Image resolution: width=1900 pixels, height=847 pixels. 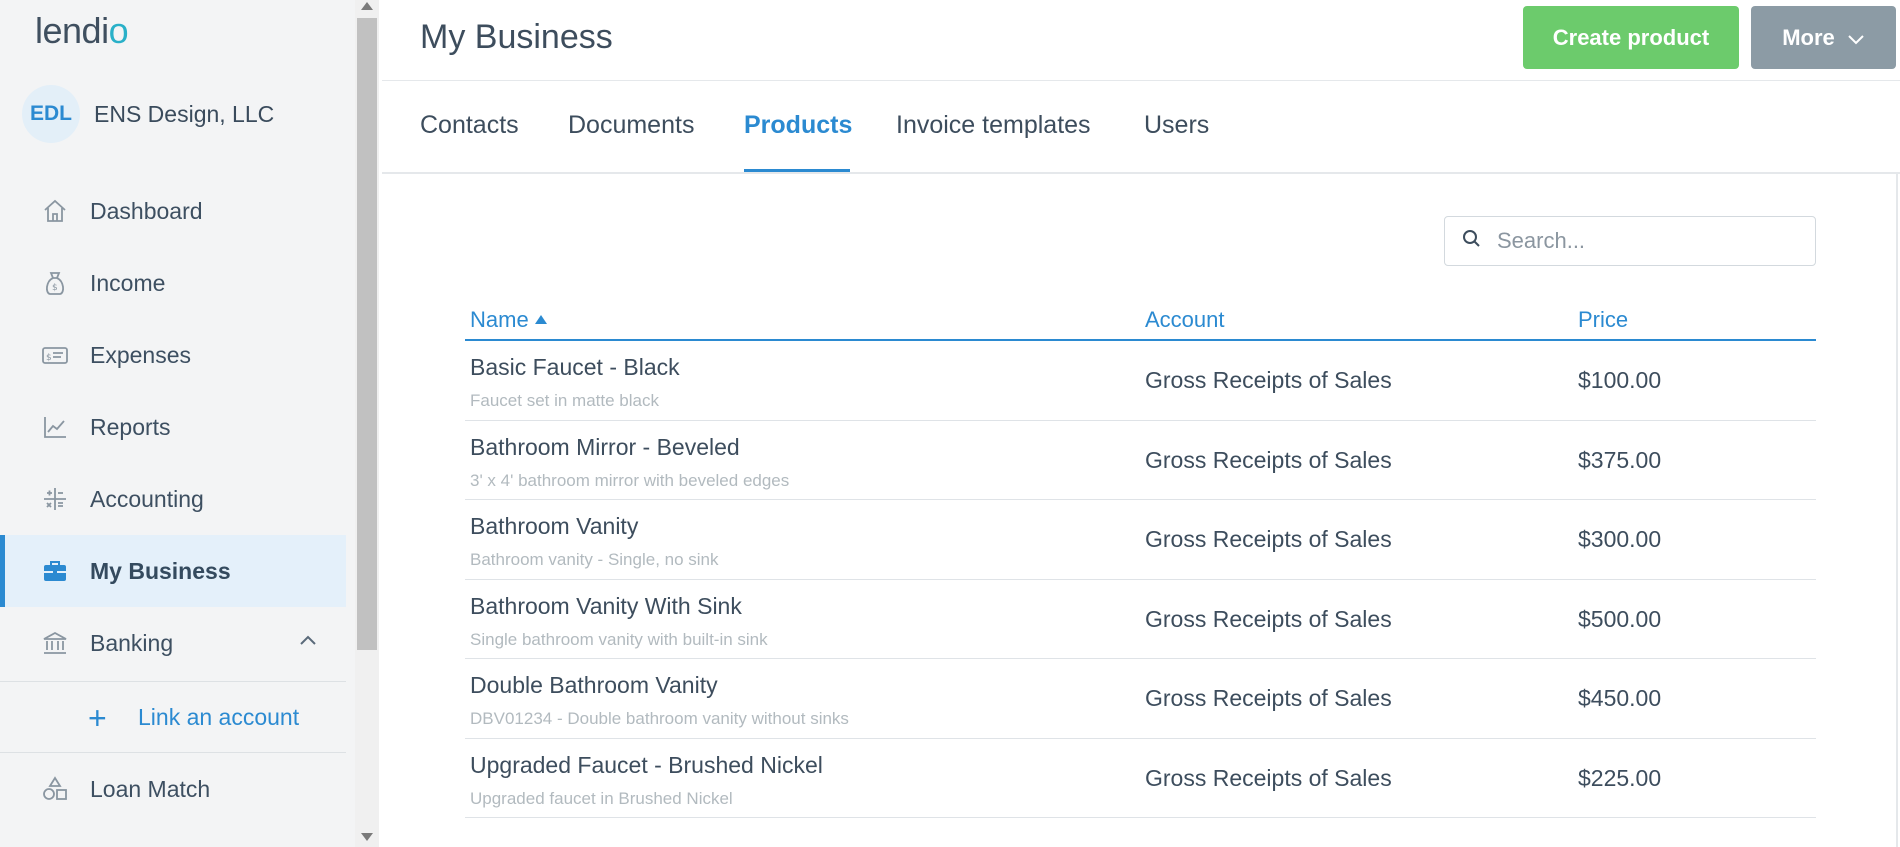 What do you see at coordinates (601, 798) in the screenshot?
I see `product-description: Upgraded faucet in Brushed Nickel` at bounding box center [601, 798].